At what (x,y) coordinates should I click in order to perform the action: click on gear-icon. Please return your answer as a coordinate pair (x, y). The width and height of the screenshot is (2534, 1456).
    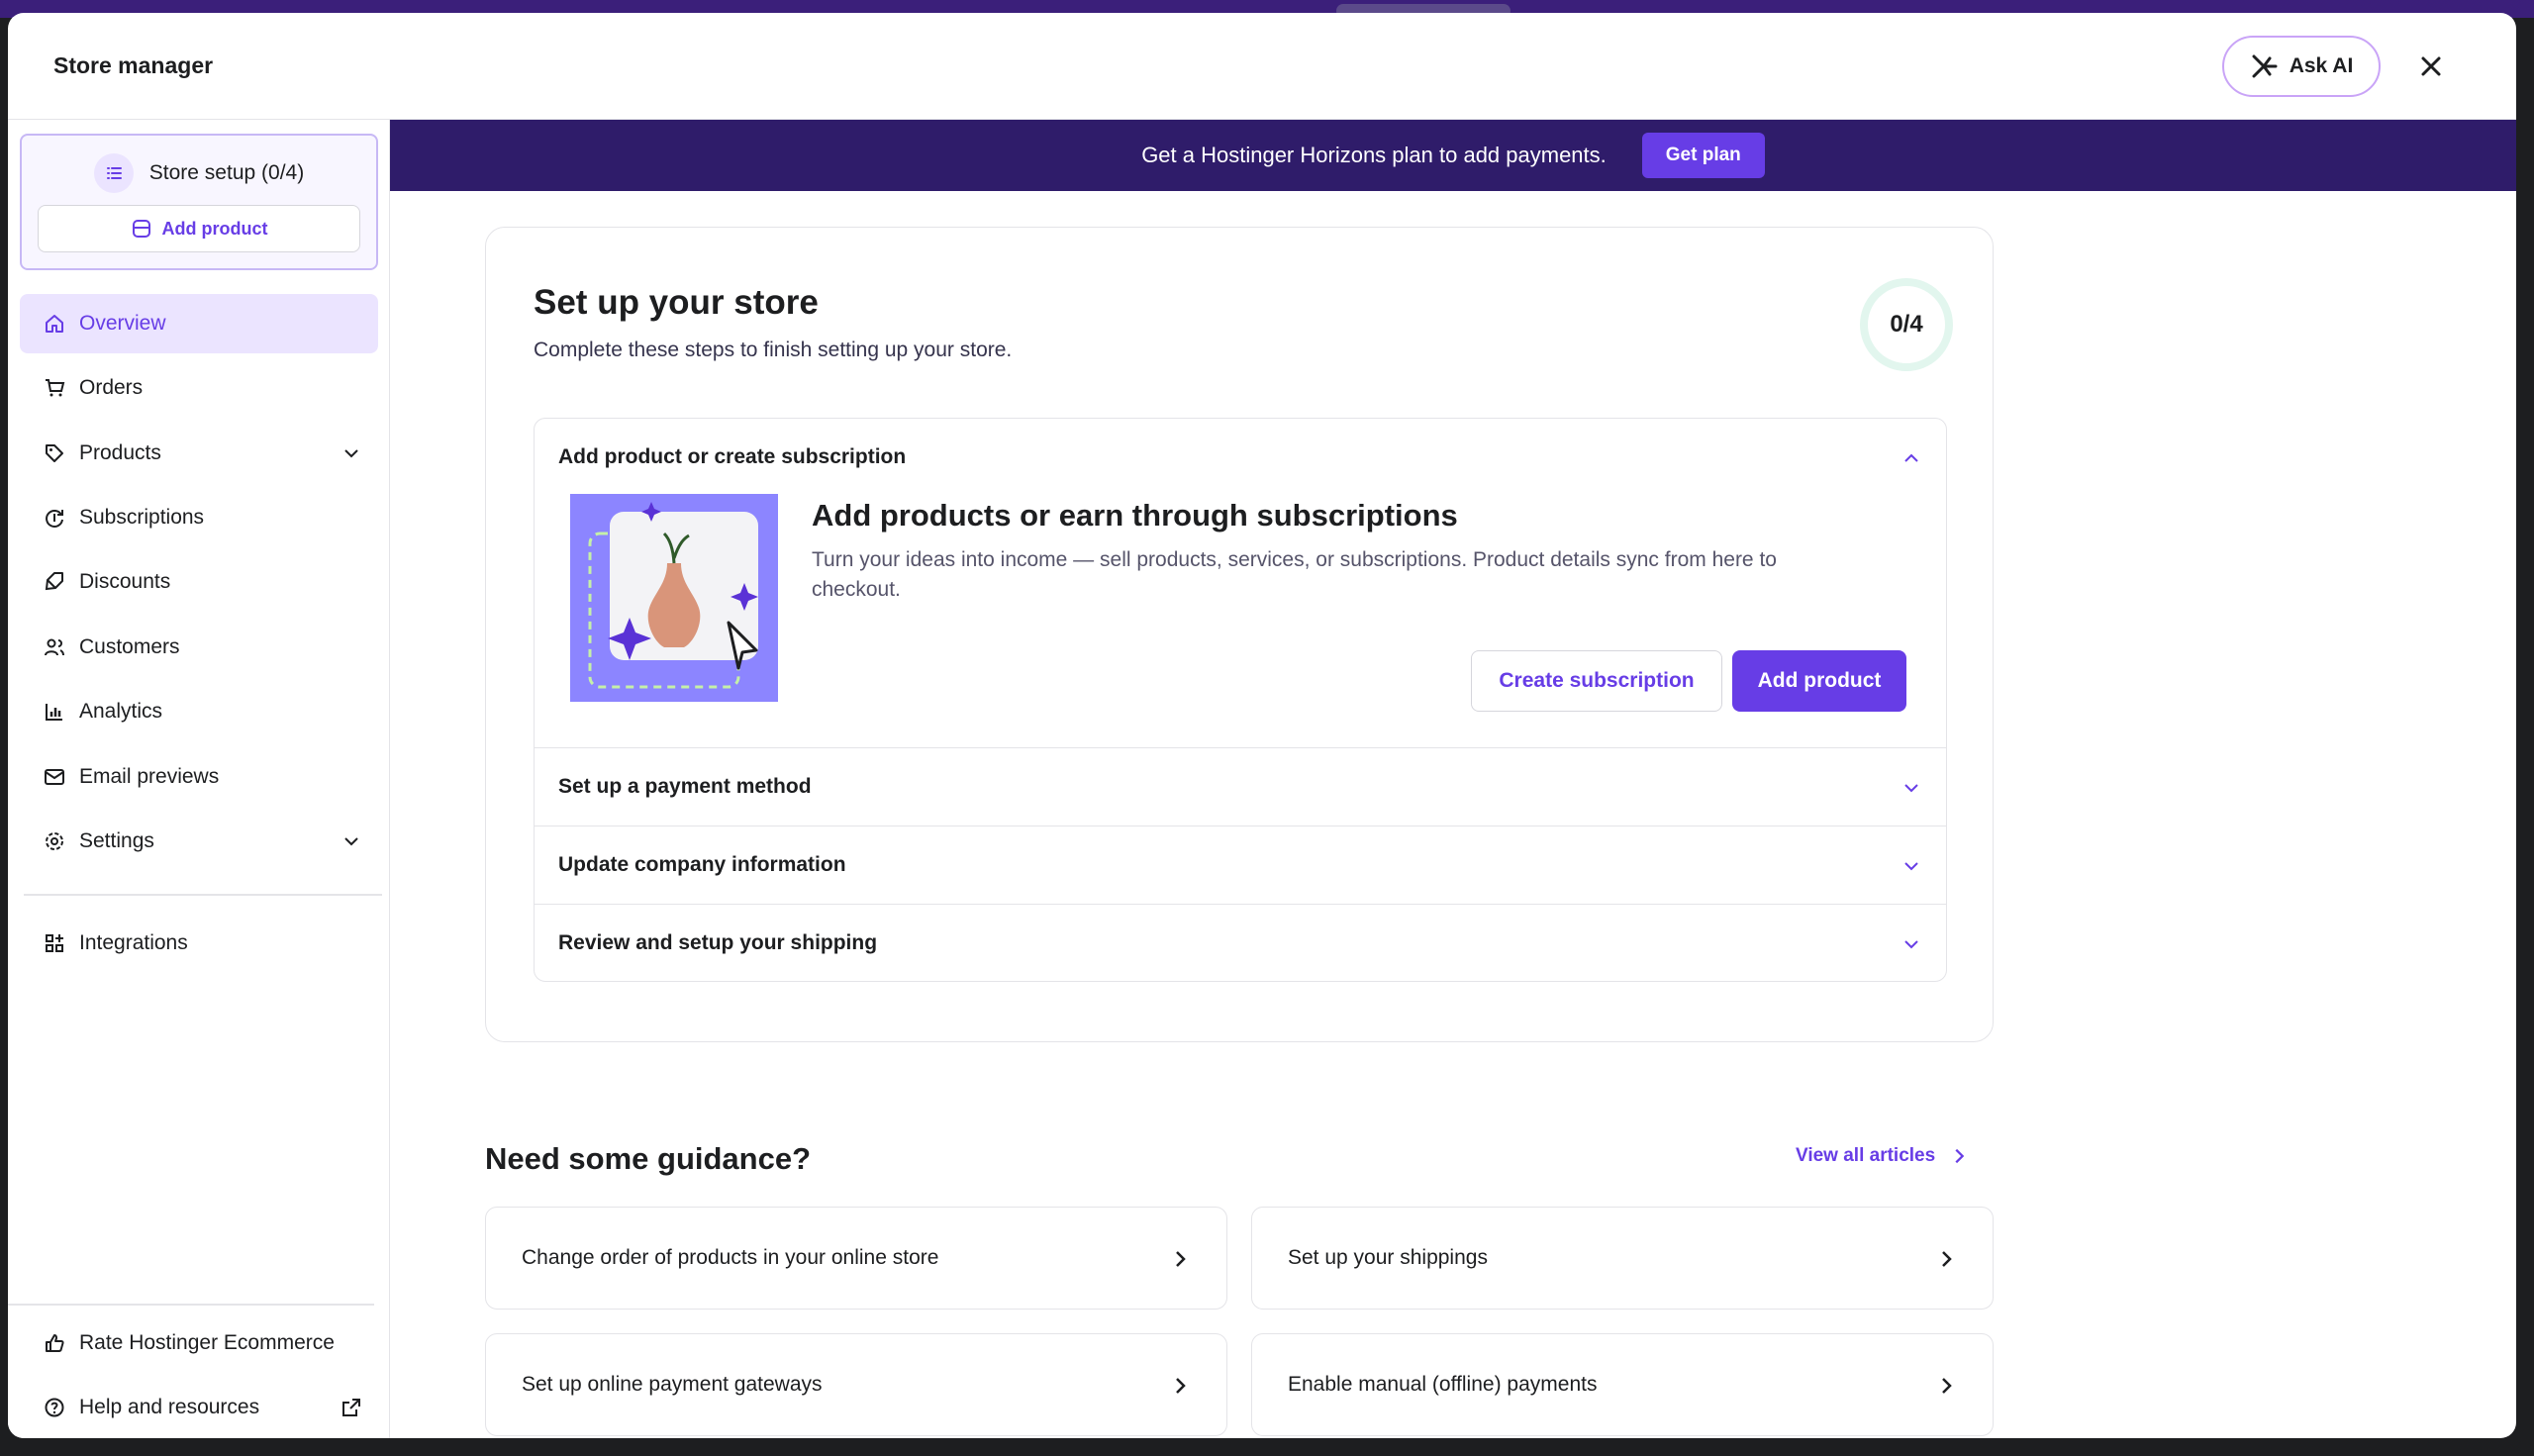
    Looking at the image, I should click on (55, 841).